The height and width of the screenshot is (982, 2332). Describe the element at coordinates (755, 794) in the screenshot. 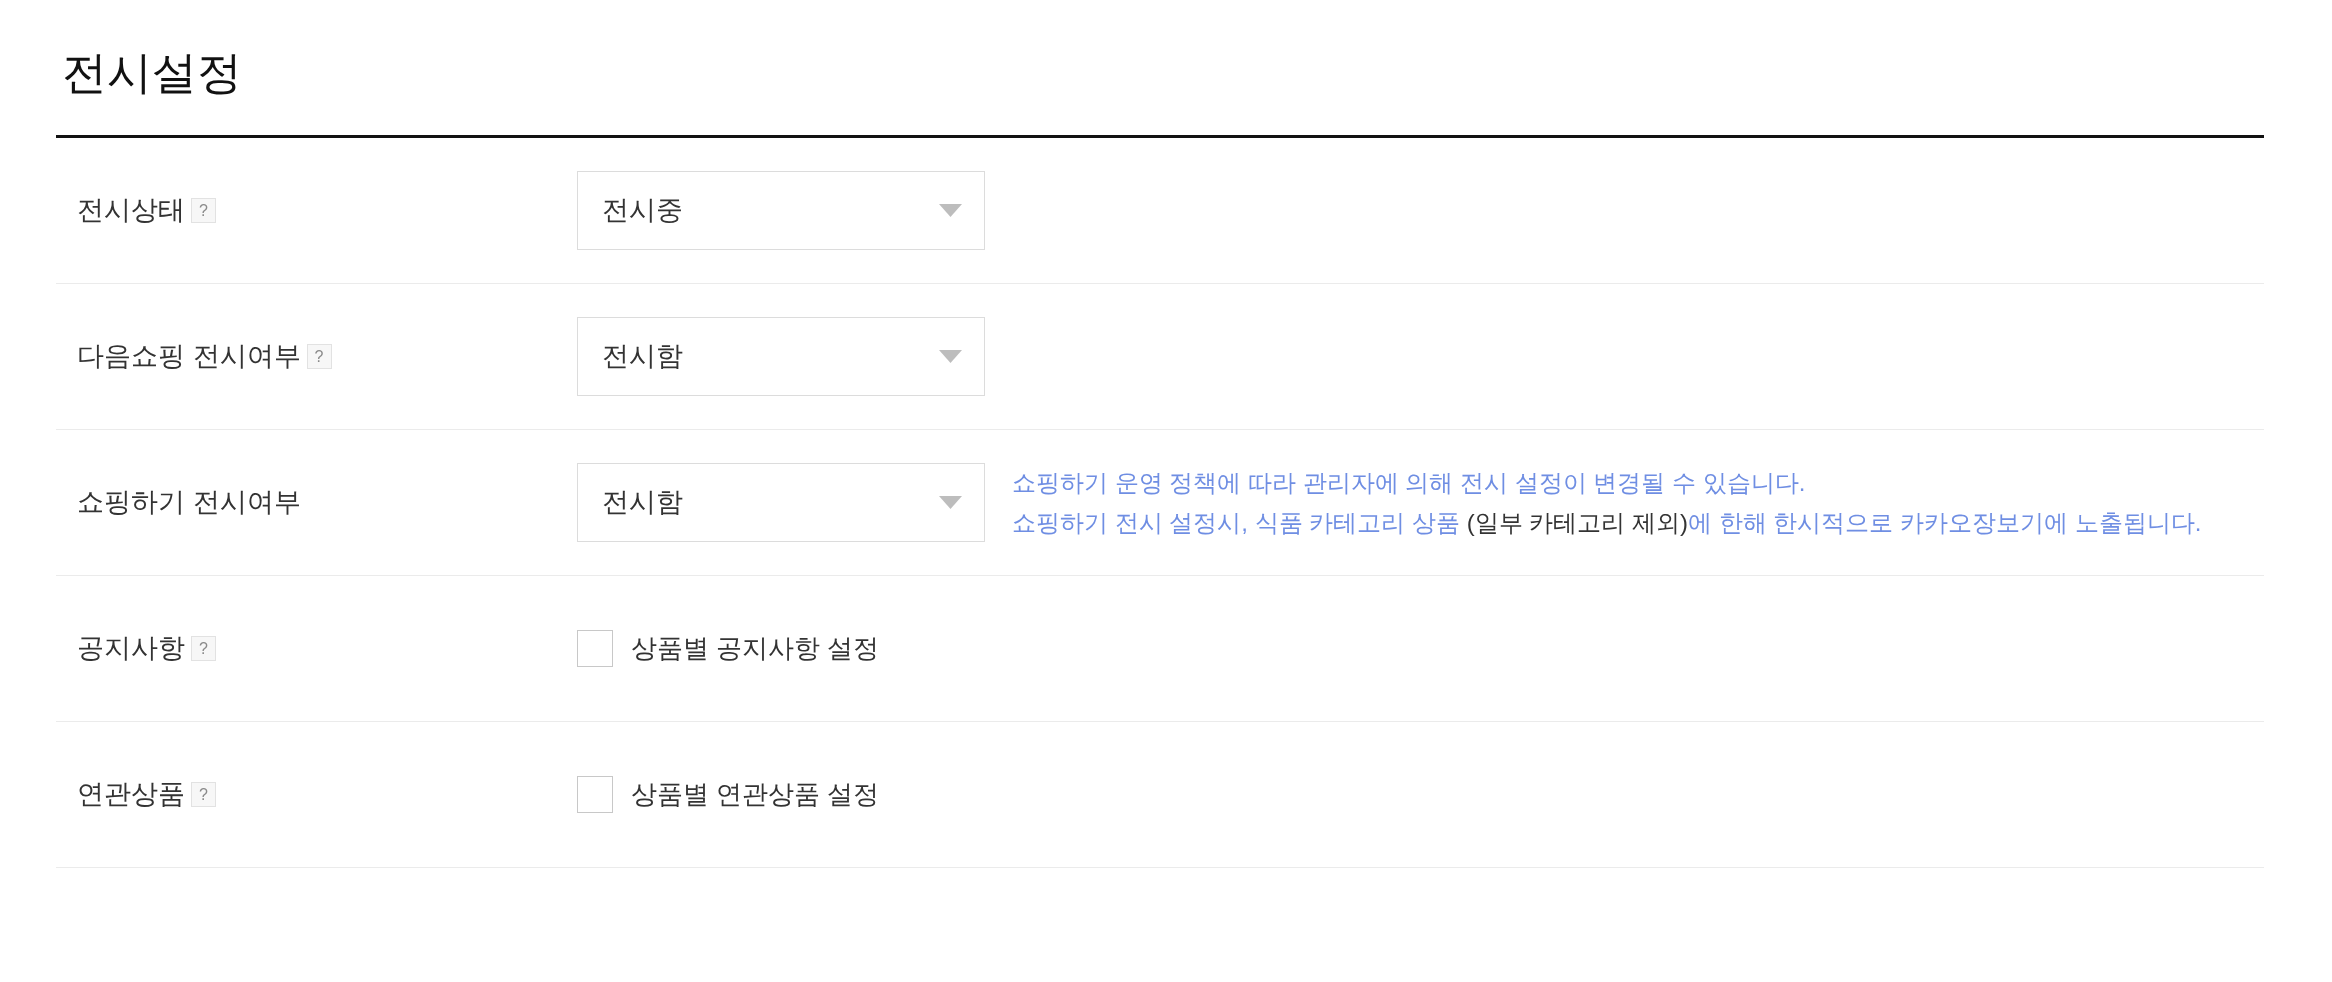

I see `checkbox-label: 상품별 연관상품 설정` at that location.